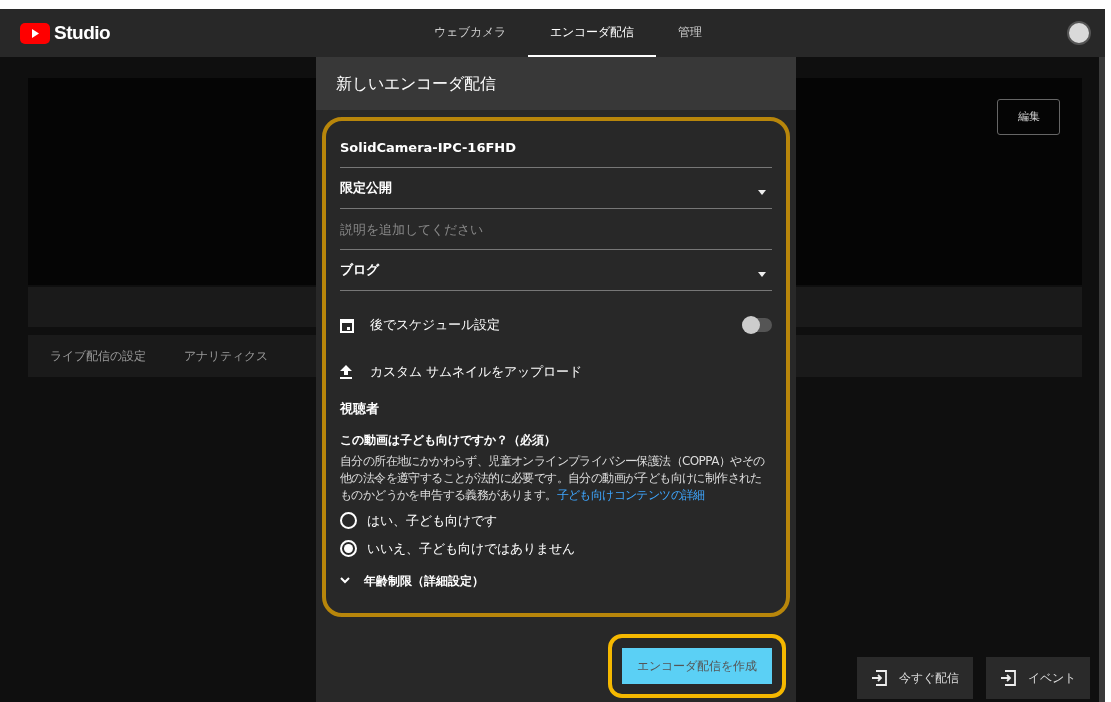  What do you see at coordinates (556, 548) in the screenshot?
I see `radio-option: いいえ、子ども向けではありません` at bounding box center [556, 548].